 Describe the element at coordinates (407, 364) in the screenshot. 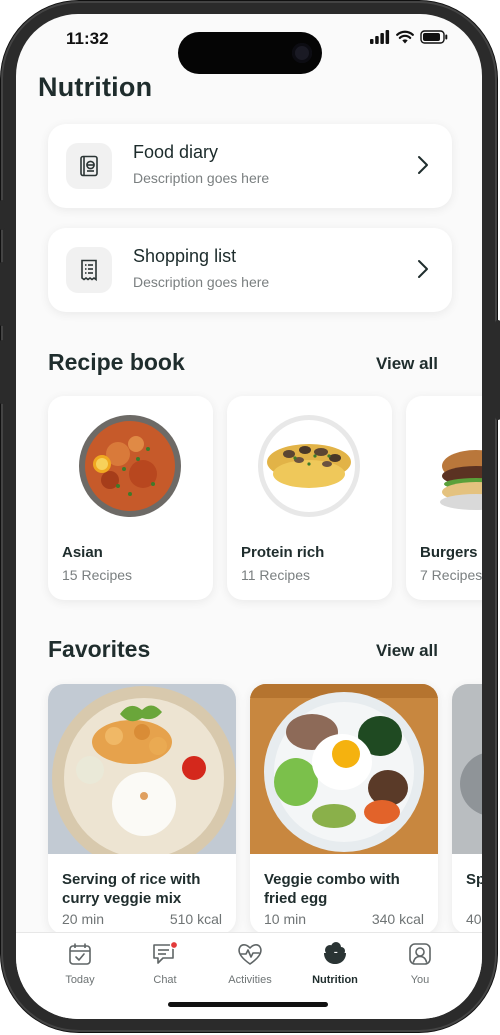

I see `recipe-book-view-all-link: View all` at that location.